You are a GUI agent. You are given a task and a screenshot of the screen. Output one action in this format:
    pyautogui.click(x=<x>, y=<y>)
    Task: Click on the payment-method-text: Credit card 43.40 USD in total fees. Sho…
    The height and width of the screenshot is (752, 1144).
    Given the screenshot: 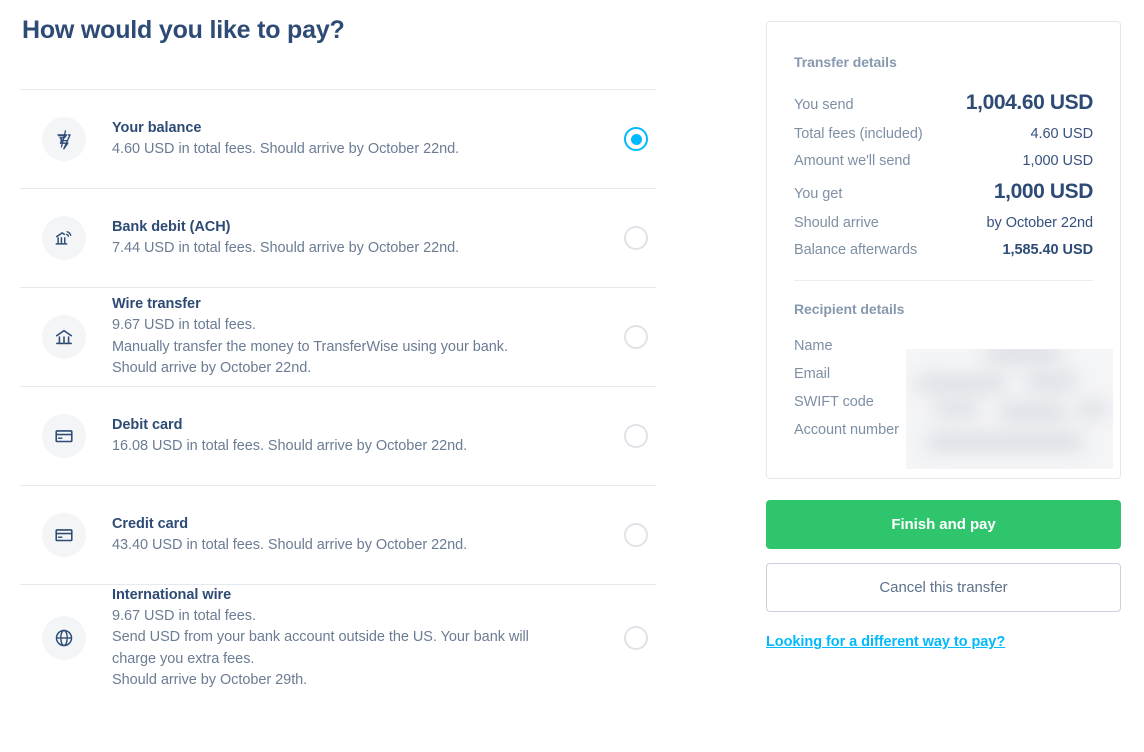 What is the action you would take?
    pyautogui.click(x=355, y=535)
    